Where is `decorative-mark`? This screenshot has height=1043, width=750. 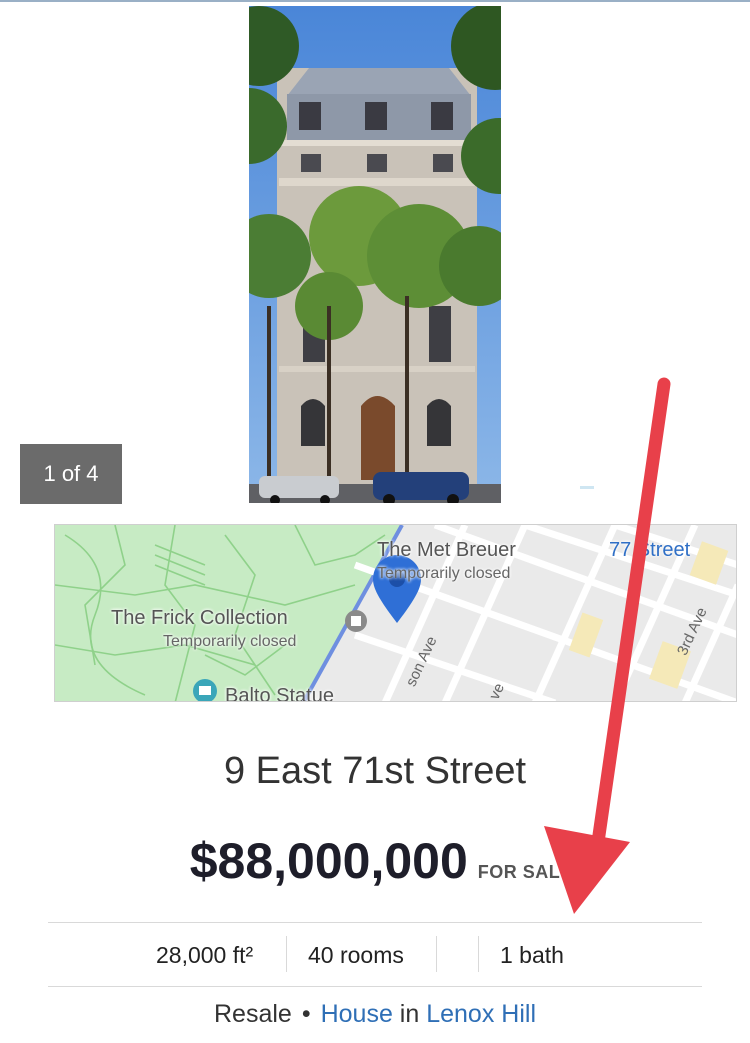
decorative-mark is located at coordinates (587, 487).